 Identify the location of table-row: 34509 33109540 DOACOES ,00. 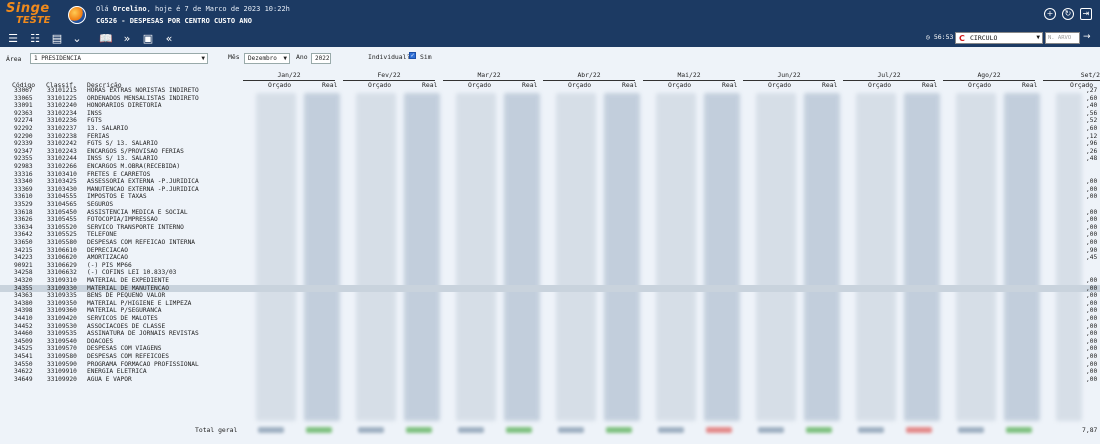
(550, 342).